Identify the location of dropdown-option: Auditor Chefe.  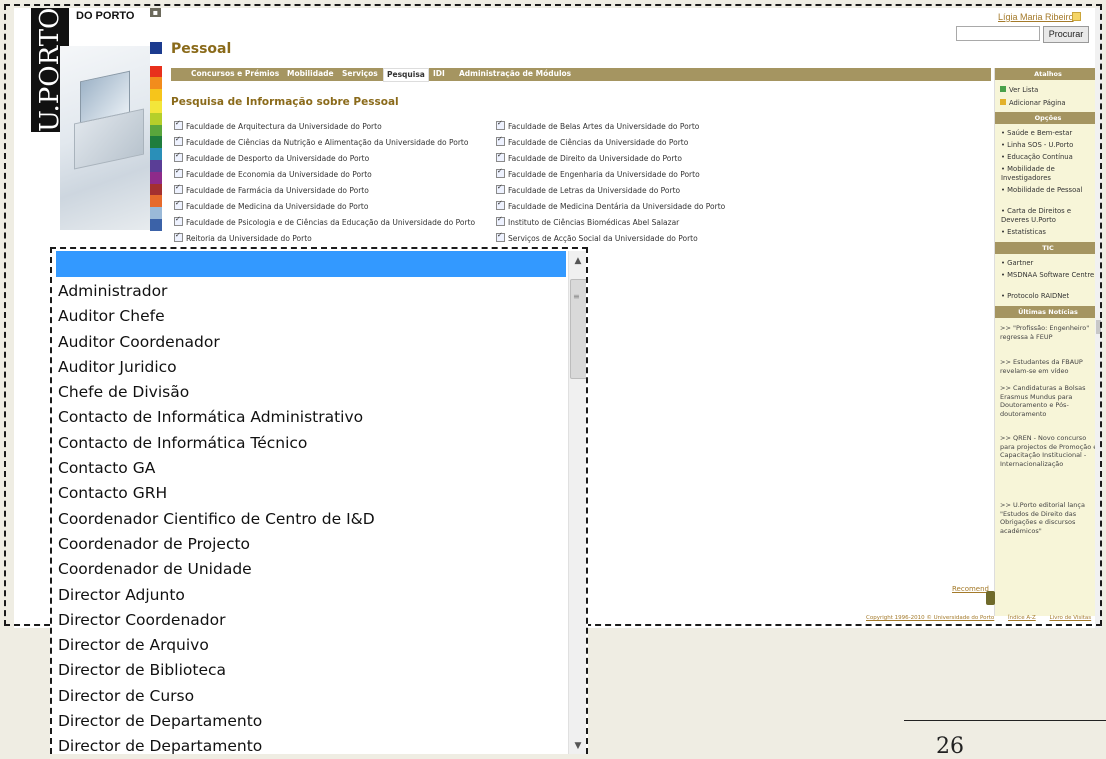
(311, 316).